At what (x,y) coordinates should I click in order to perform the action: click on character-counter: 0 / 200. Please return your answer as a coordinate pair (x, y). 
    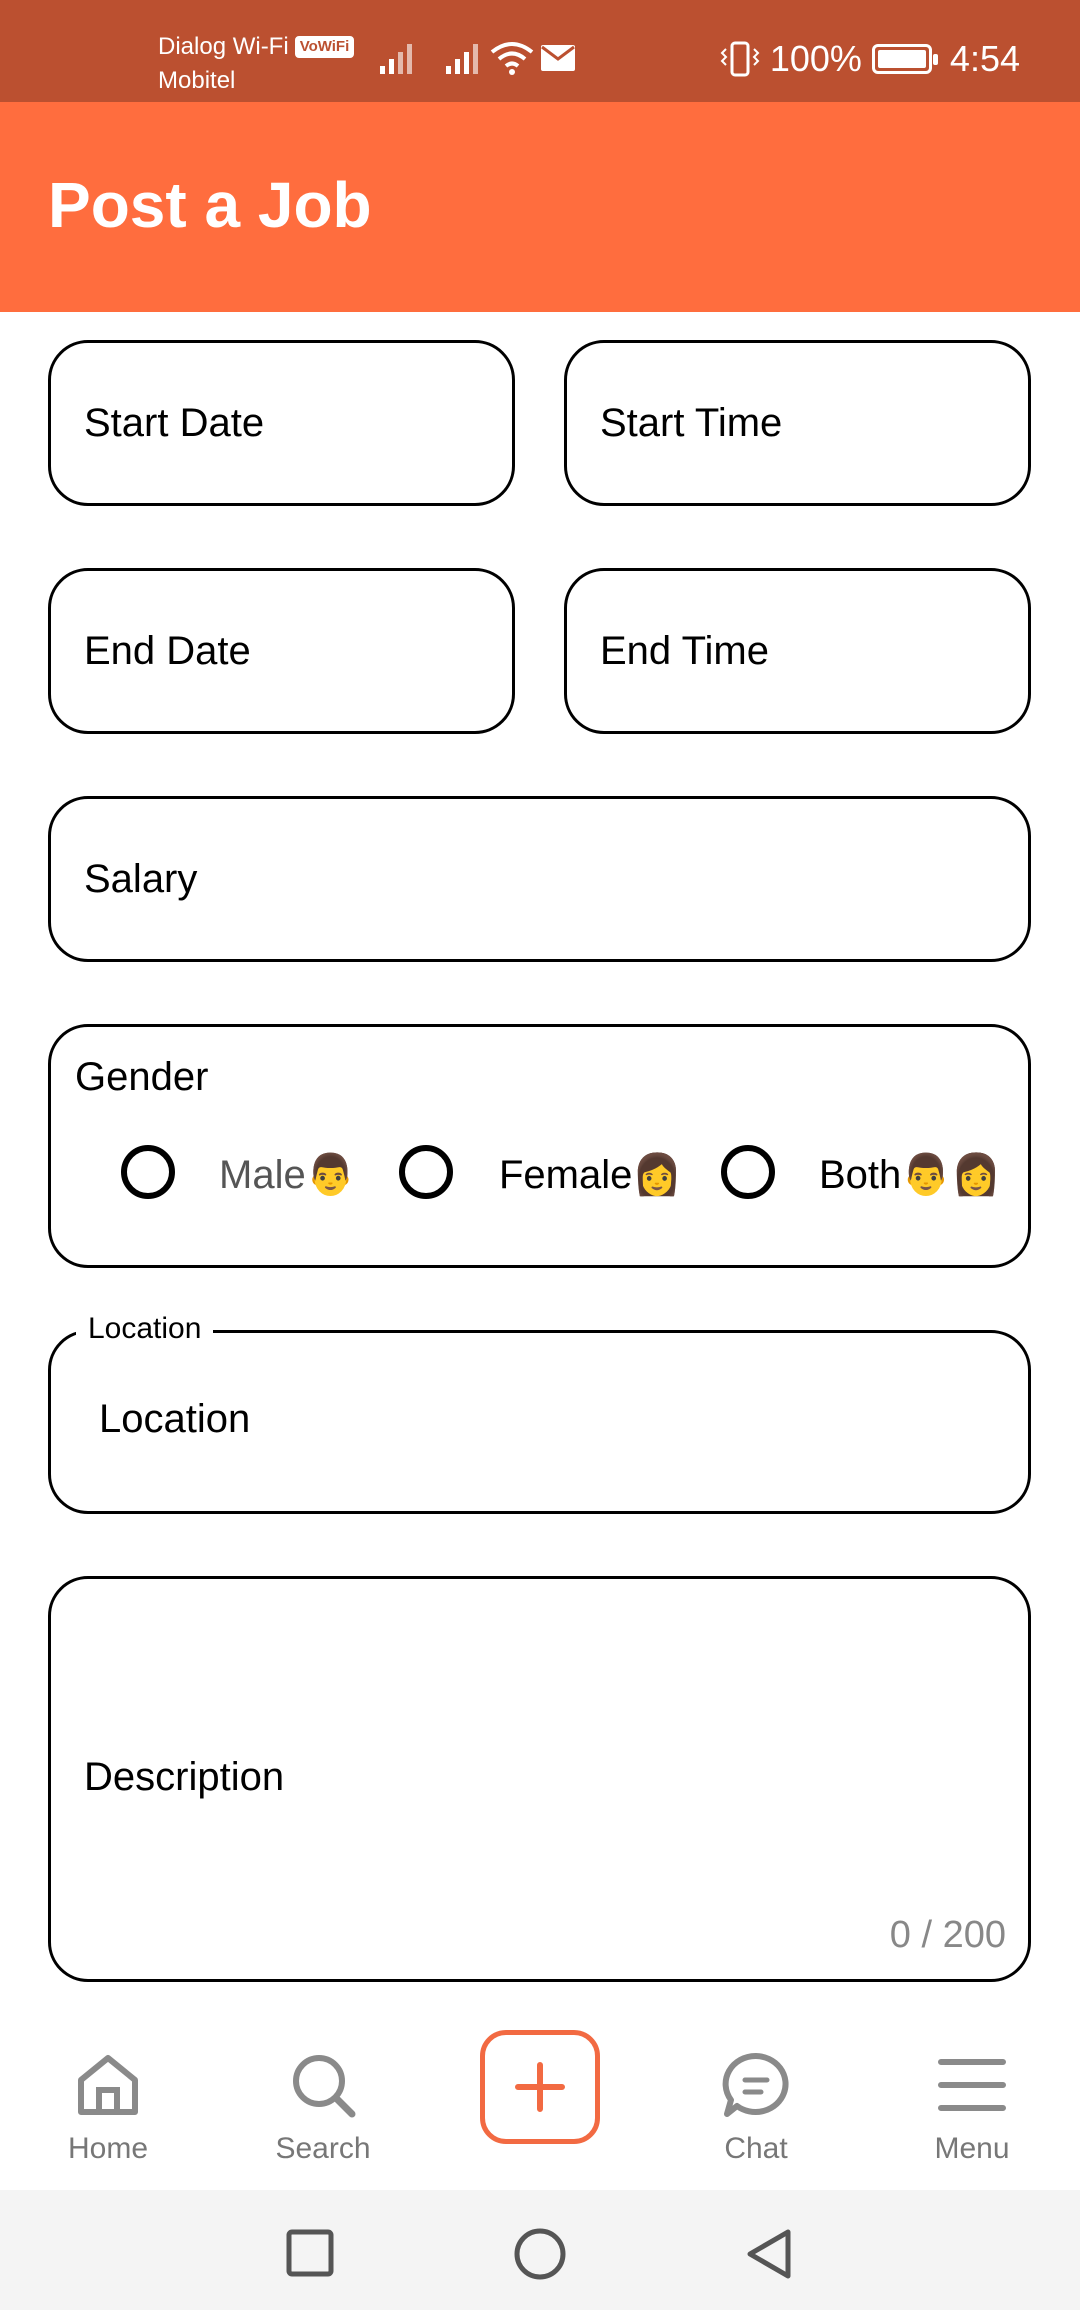
    Looking at the image, I should click on (947, 1935).